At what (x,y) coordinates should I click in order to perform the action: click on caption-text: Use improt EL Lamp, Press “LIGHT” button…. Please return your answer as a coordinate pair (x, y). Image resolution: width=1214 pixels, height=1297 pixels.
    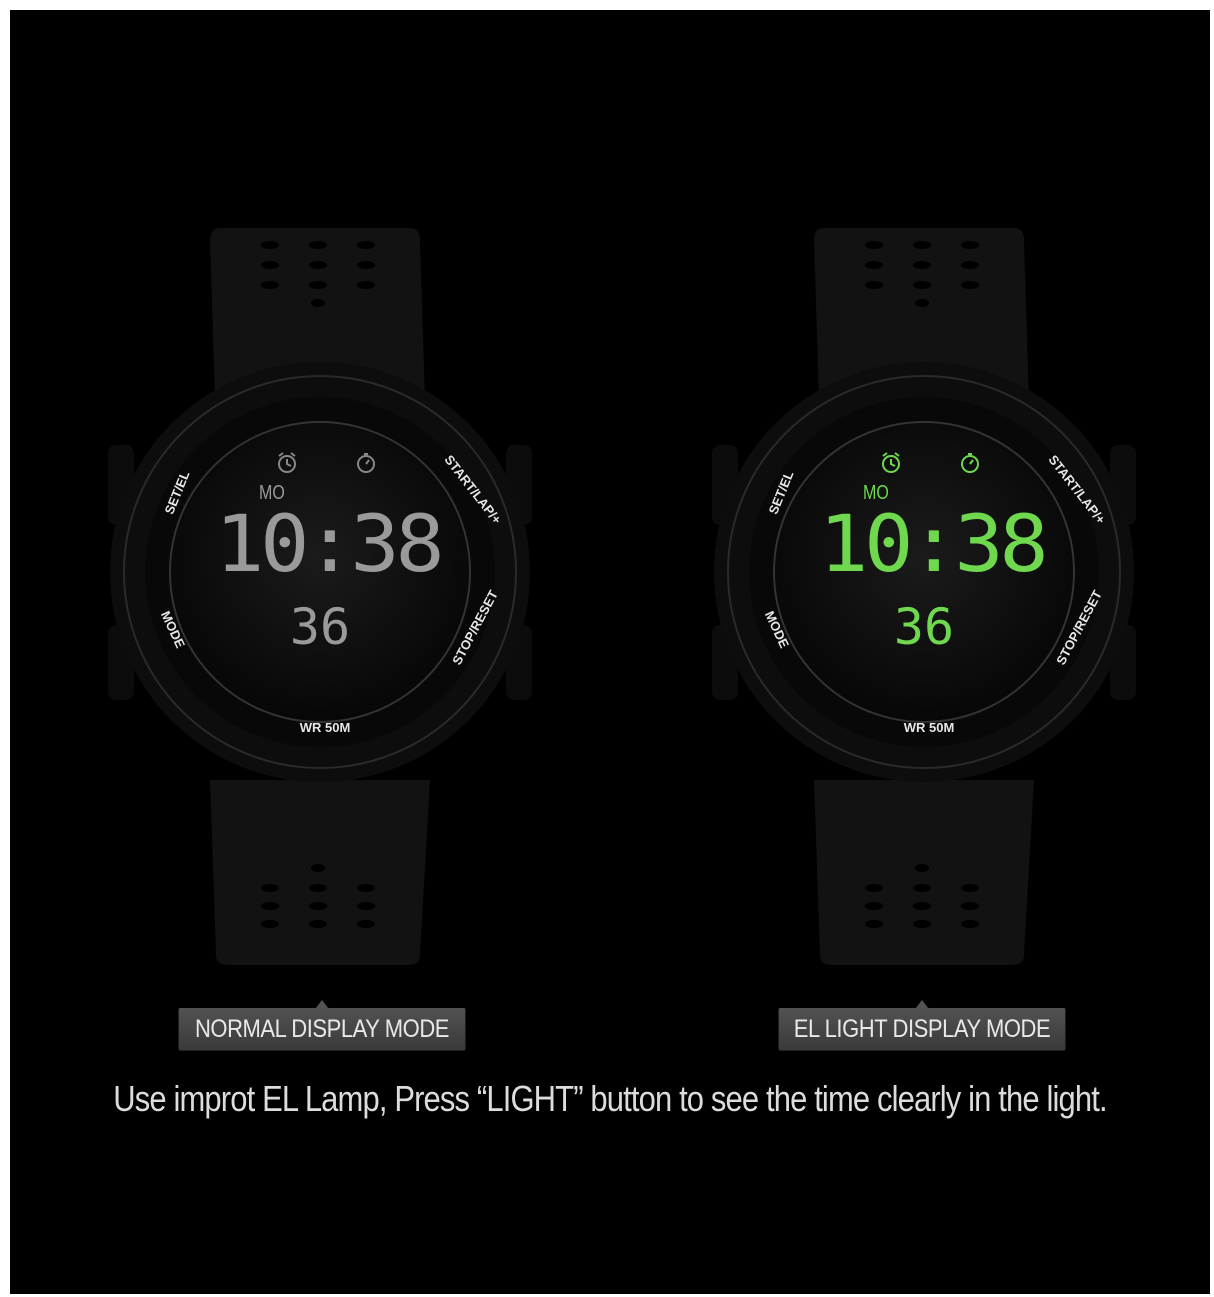
    Looking at the image, I should click on (610, 1098).